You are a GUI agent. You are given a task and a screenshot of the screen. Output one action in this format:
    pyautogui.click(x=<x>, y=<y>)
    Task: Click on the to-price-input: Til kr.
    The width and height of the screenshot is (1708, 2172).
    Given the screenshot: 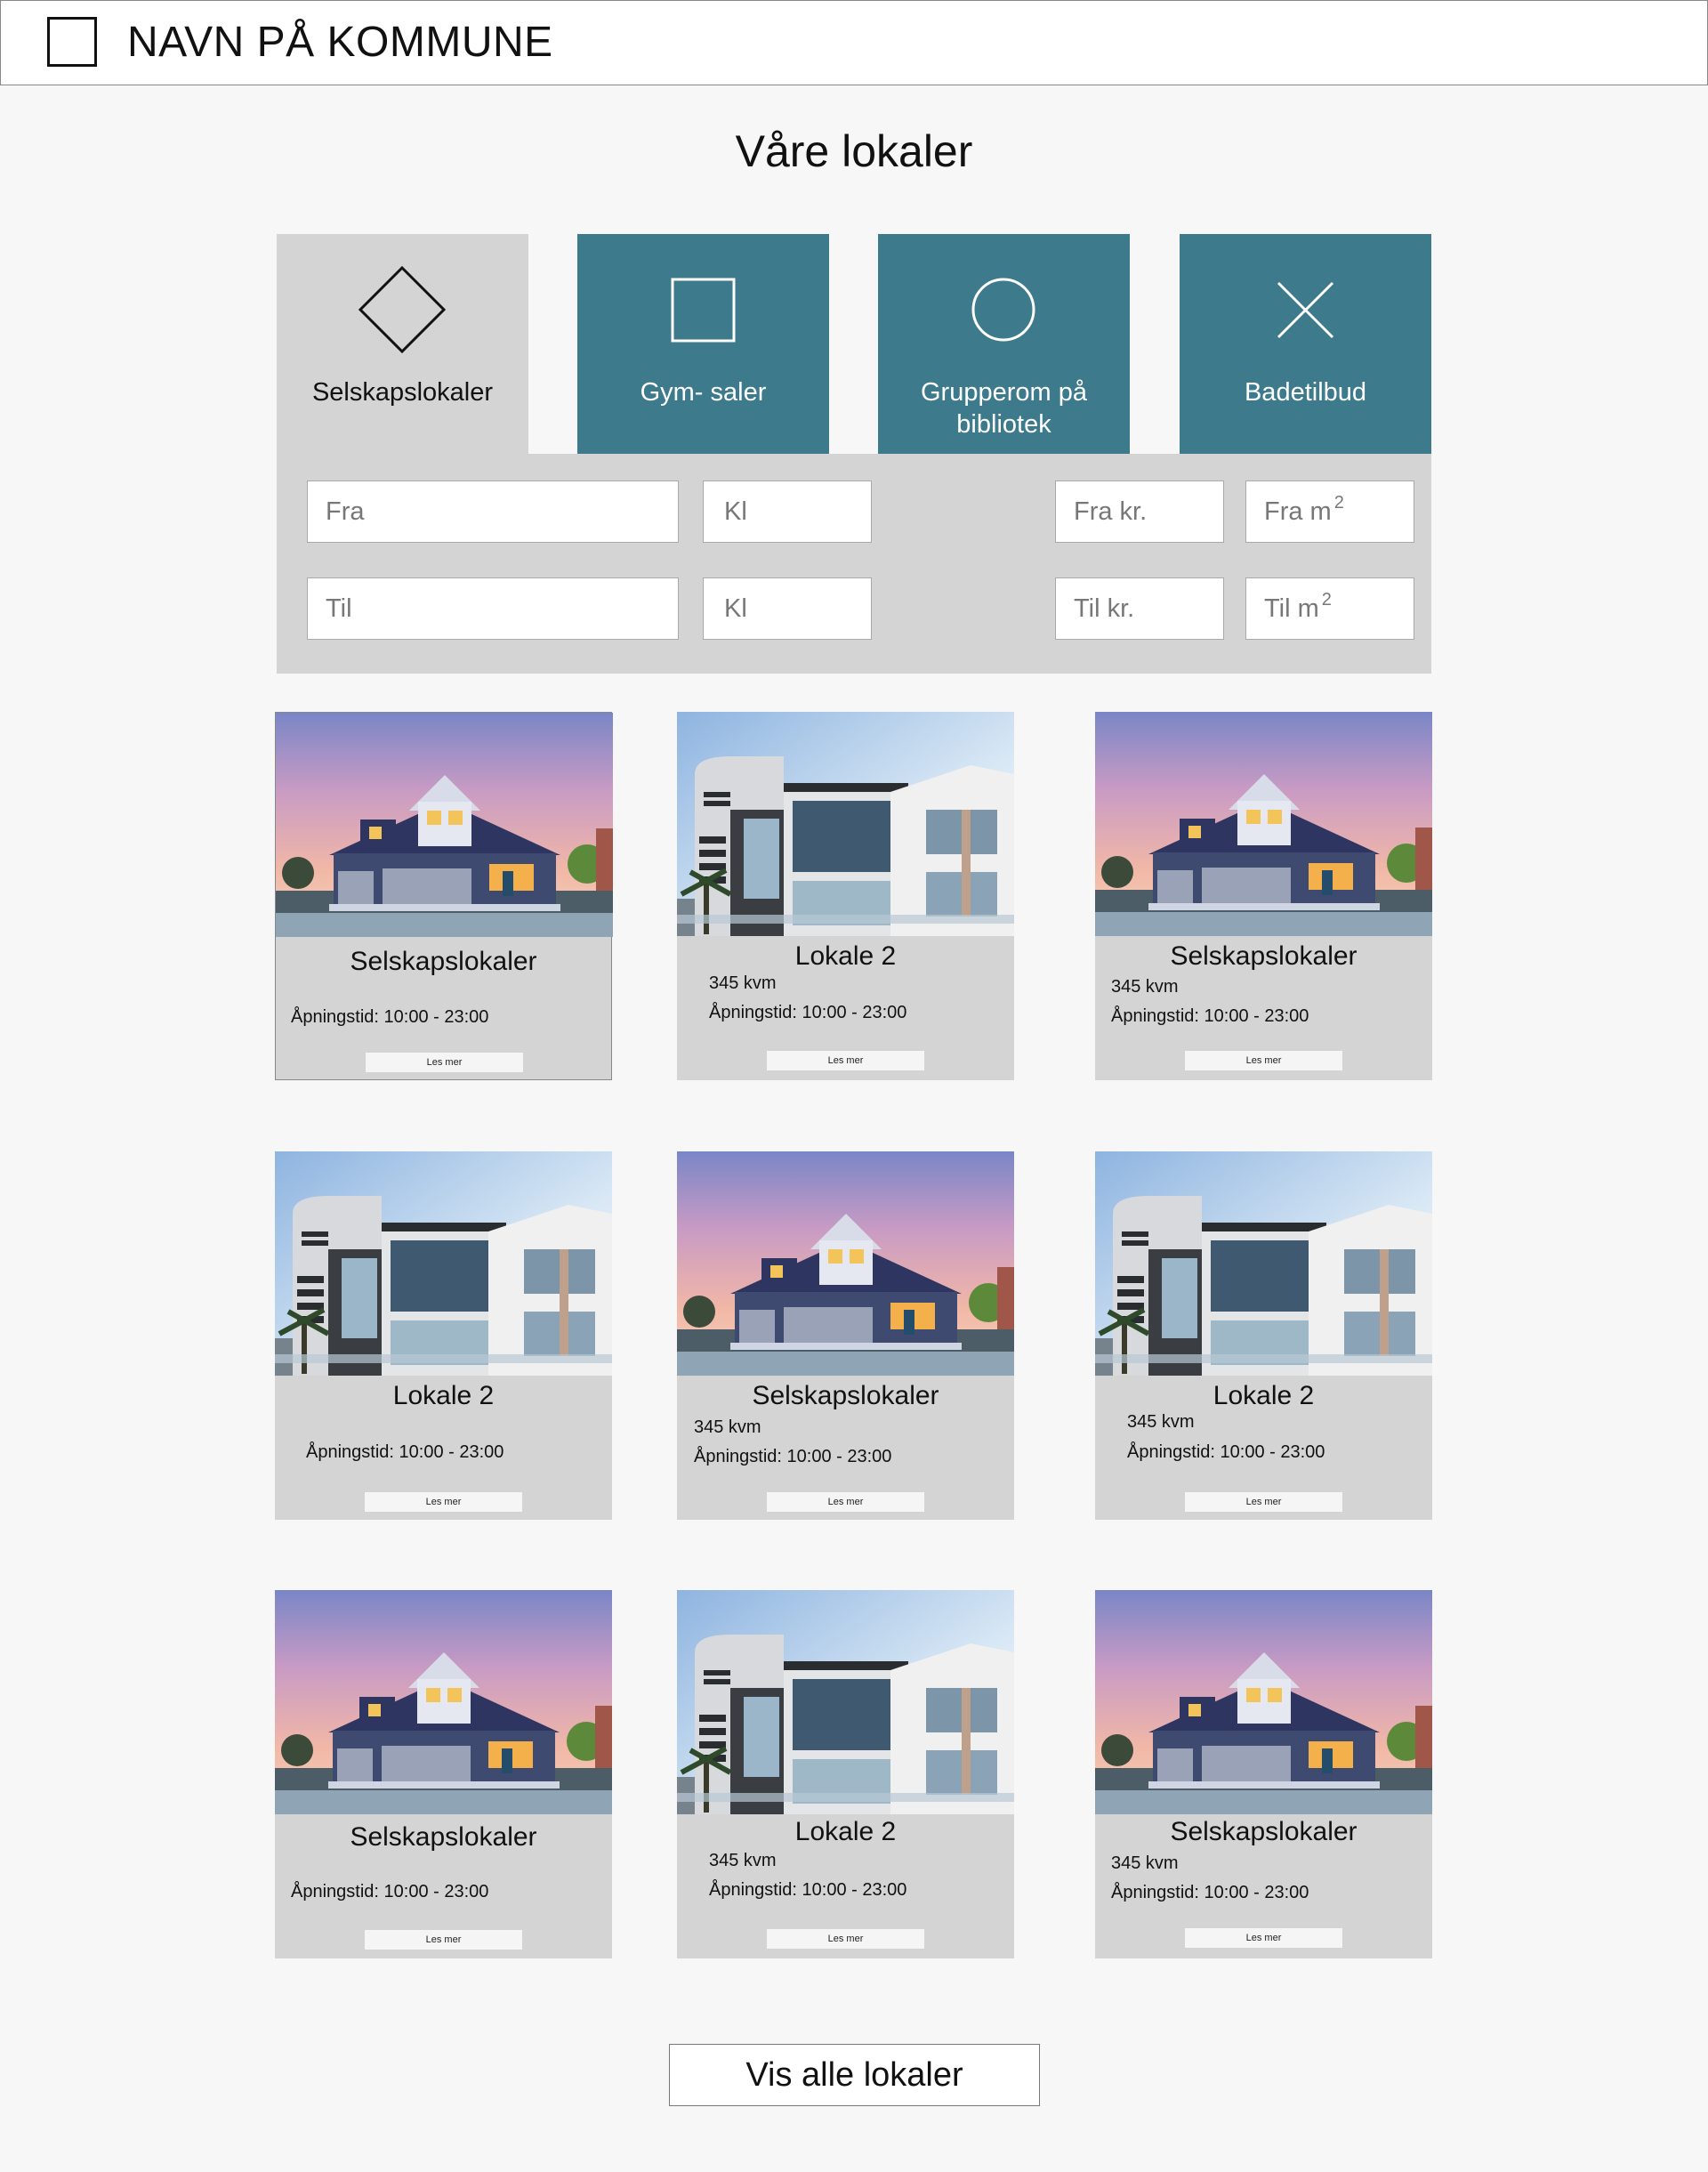 What is the action you would take?
    pyautogui.click(x=1139, y=608)
    